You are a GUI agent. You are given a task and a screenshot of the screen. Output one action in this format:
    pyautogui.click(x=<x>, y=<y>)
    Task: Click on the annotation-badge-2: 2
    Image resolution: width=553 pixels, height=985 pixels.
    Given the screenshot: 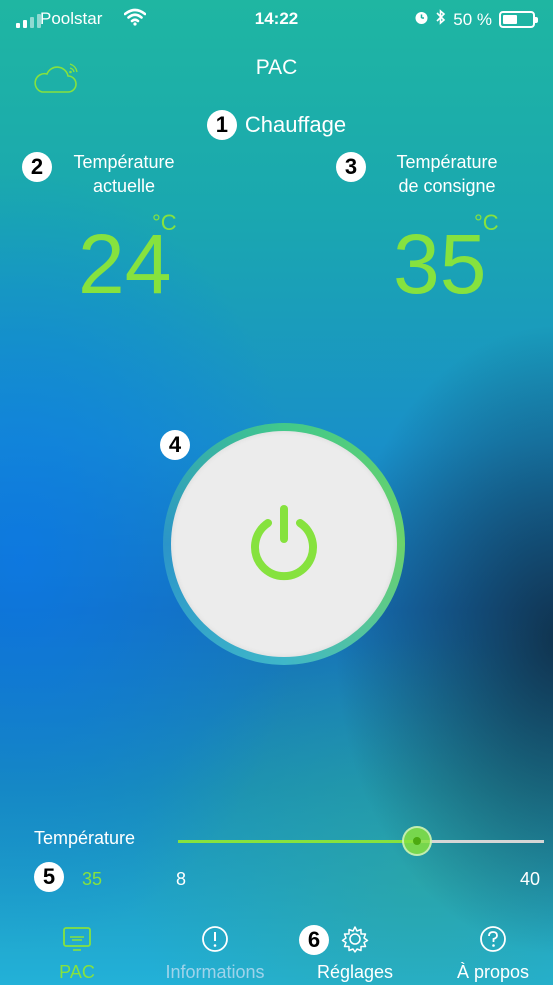 What is the action you would take?
    pyautogui.click(x=37, y=167)
    